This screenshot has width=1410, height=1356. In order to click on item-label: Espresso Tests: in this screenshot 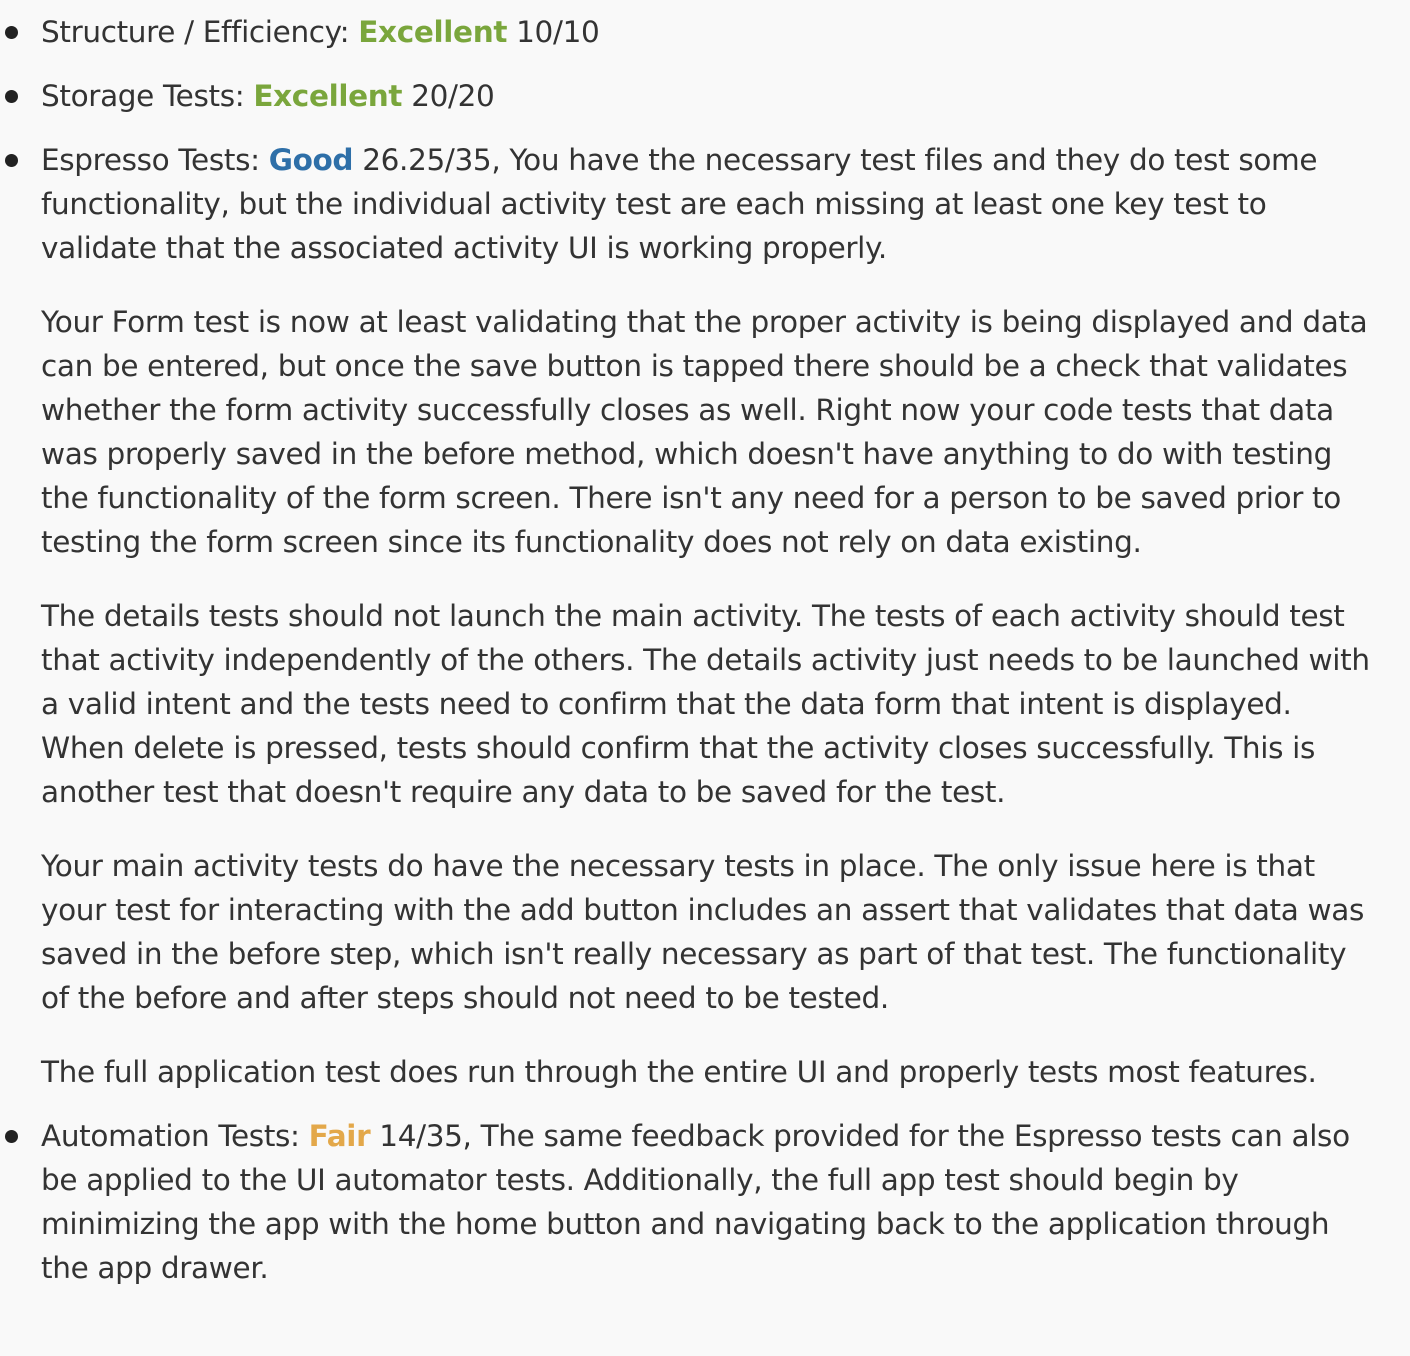, I will do `click(155, 160)`.